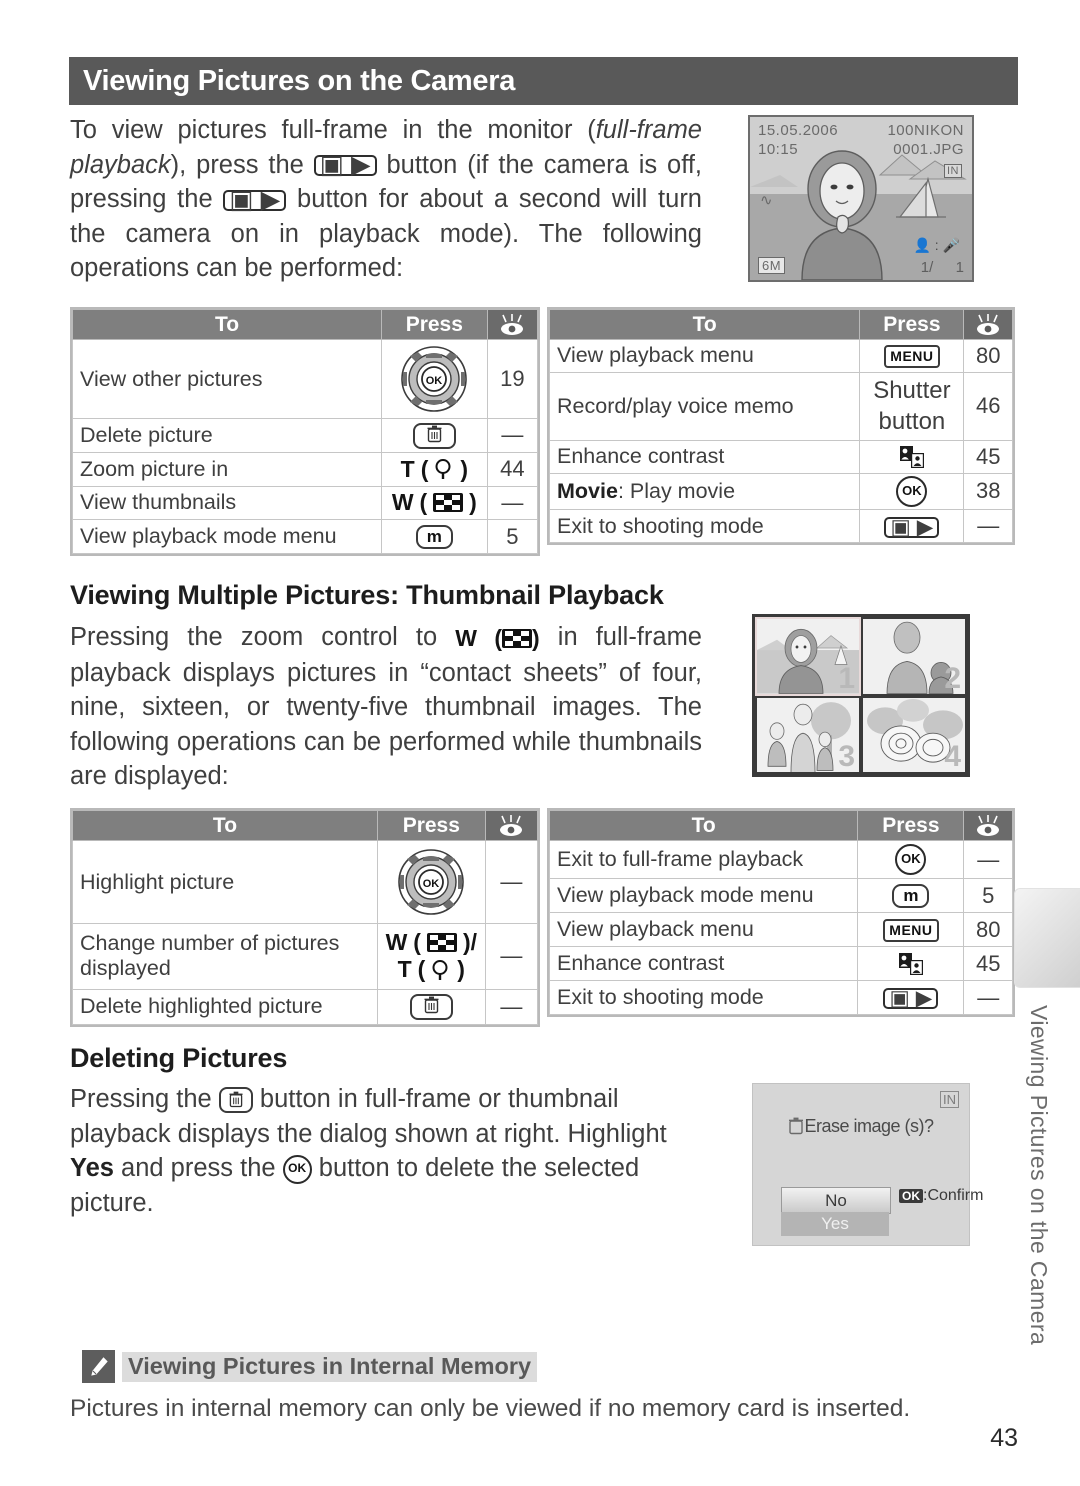 This screenshot has height=1486, width=1080. I want to click on row-press-control: T ( ), so click(434, 469).